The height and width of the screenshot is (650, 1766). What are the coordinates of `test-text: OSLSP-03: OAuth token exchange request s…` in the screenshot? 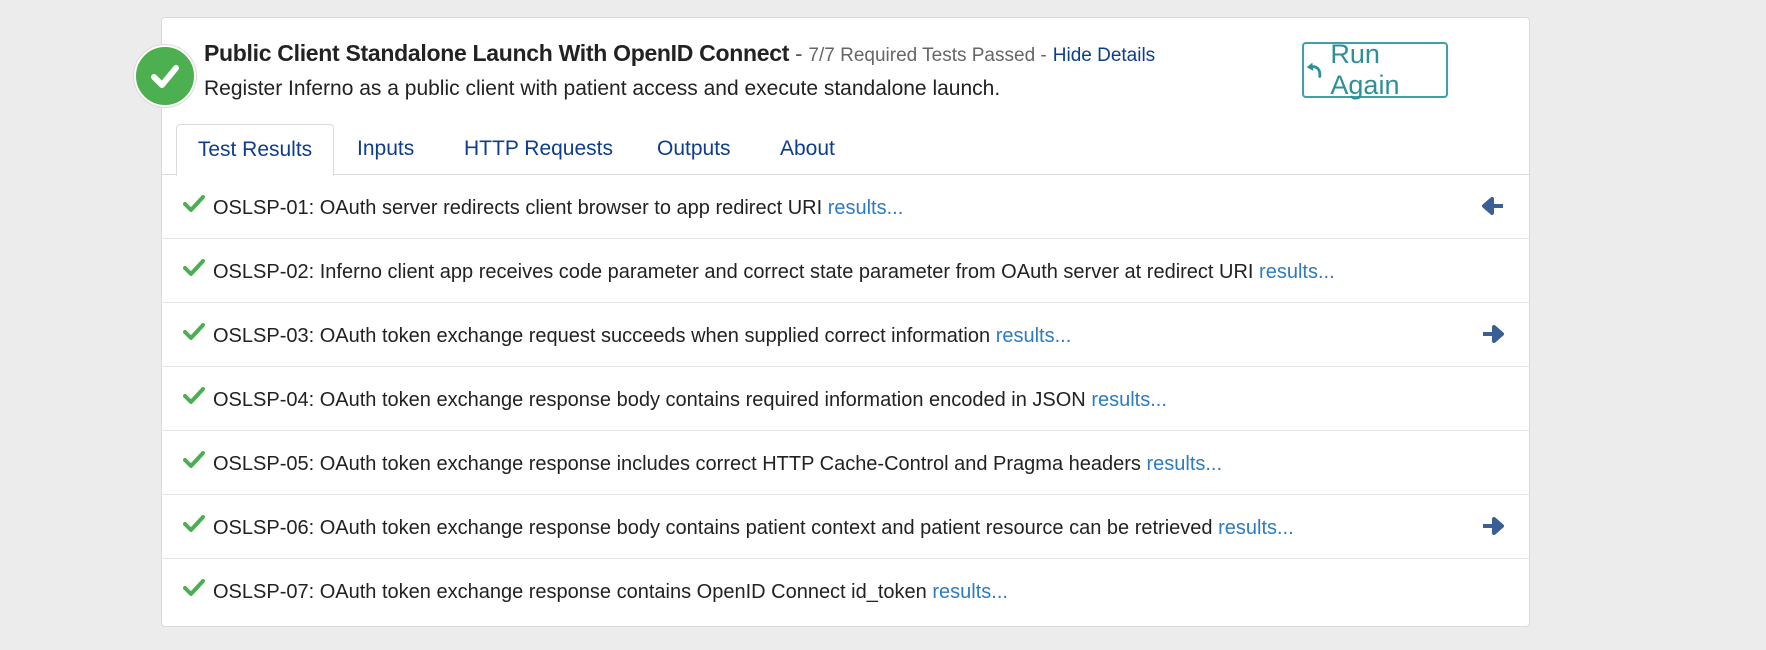 It's located at (642, 336).